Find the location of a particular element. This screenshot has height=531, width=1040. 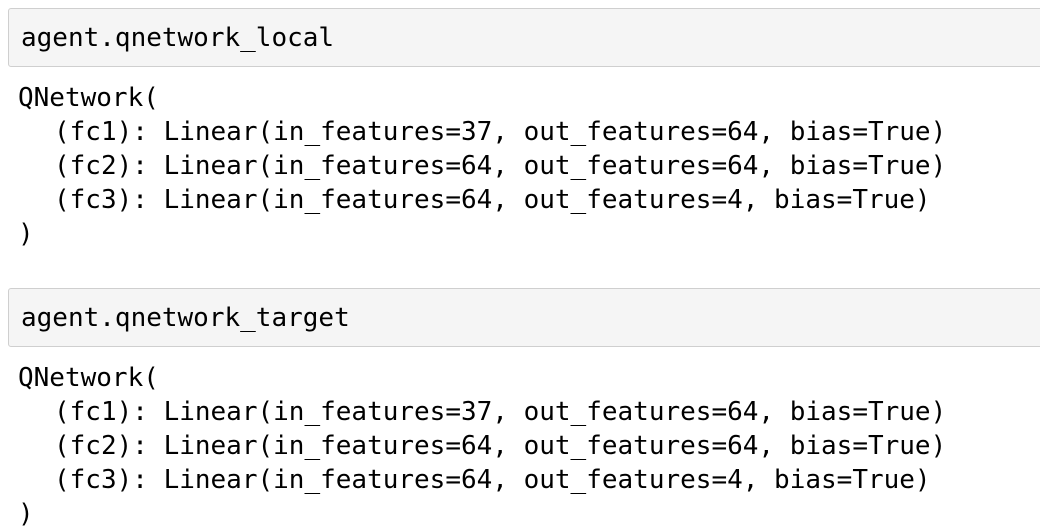

code-input-cell: agent.qnetwork_local is located at coordinates (524, 37).